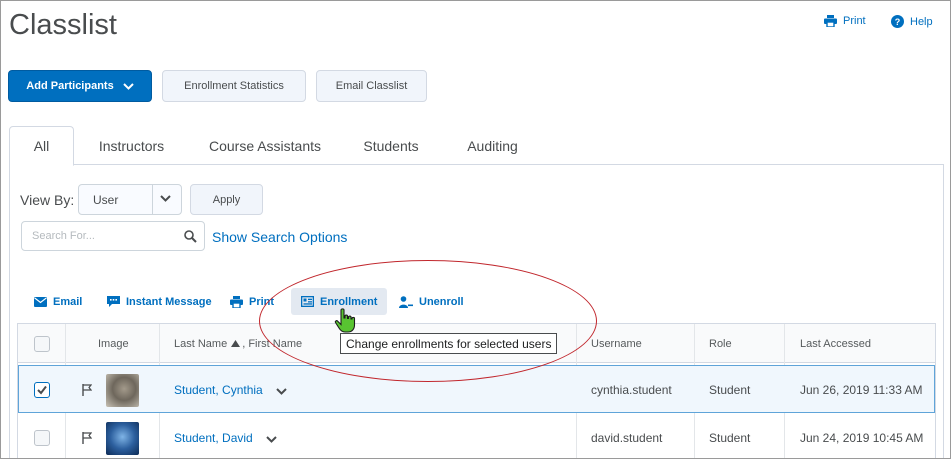 This screenshot has width=951, height=459. What do you see at coordinates (835, 343) in the screenshot?
I see `col-last-accessed: Last Accessed` at bounding box center [835, 343].